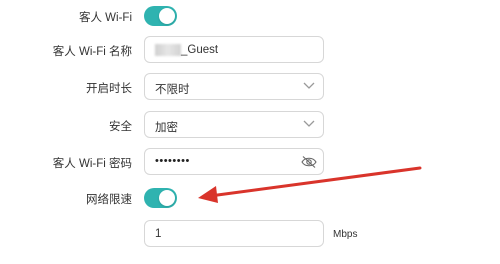 This screenshot has height=264, width=500. Describe the element at coordinates (105, 18) in the screenshot. I see `guest-wifi-label: 客人 Wi-Fi` at that location.